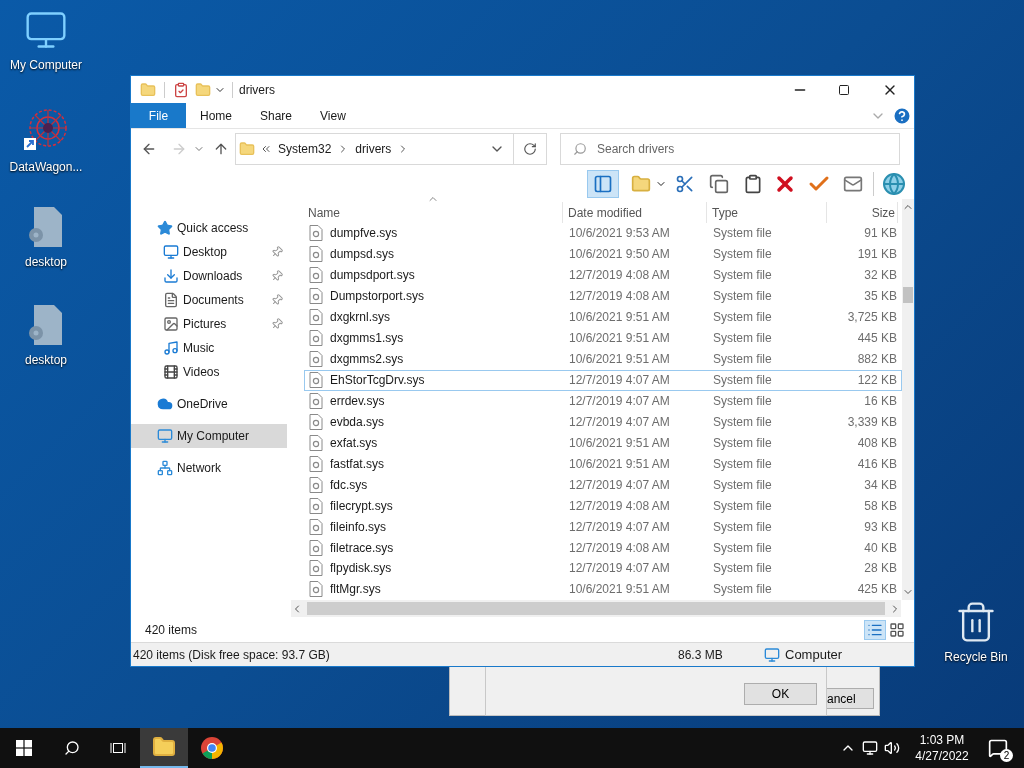 The height and width of the screenshot is (768, 1024). I want to click on size-cell-text: 58 KB, so click(880, 506).